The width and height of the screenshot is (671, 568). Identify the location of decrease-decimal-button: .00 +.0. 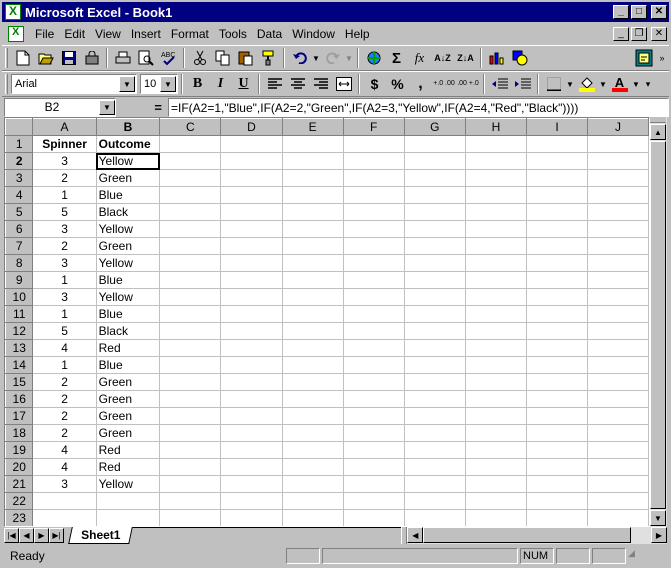
(468, 84).